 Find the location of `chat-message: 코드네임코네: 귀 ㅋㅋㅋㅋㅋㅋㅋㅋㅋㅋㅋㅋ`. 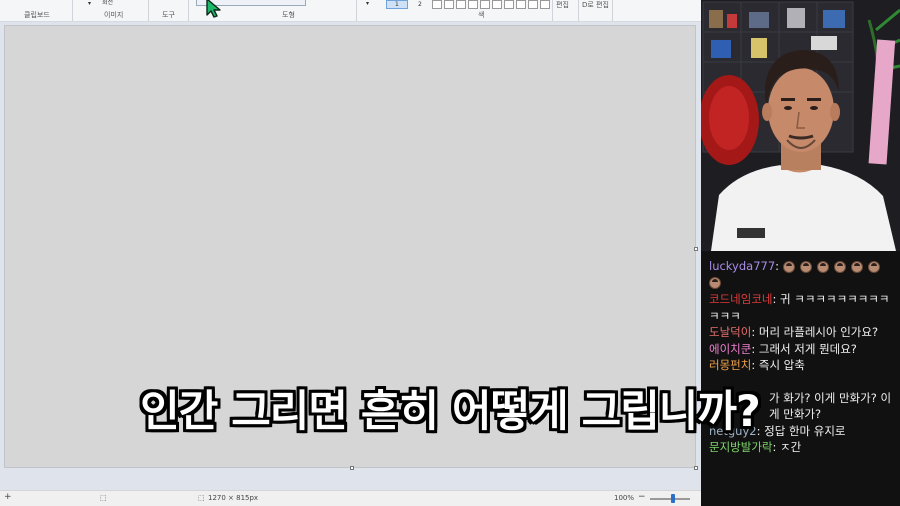

chat-message: 코드네임코네: 귀 ㅋㅋㅋㅋㅋㅋㅋㅋㅋㅋㅋㅋ is located at coordinates (799, 307).